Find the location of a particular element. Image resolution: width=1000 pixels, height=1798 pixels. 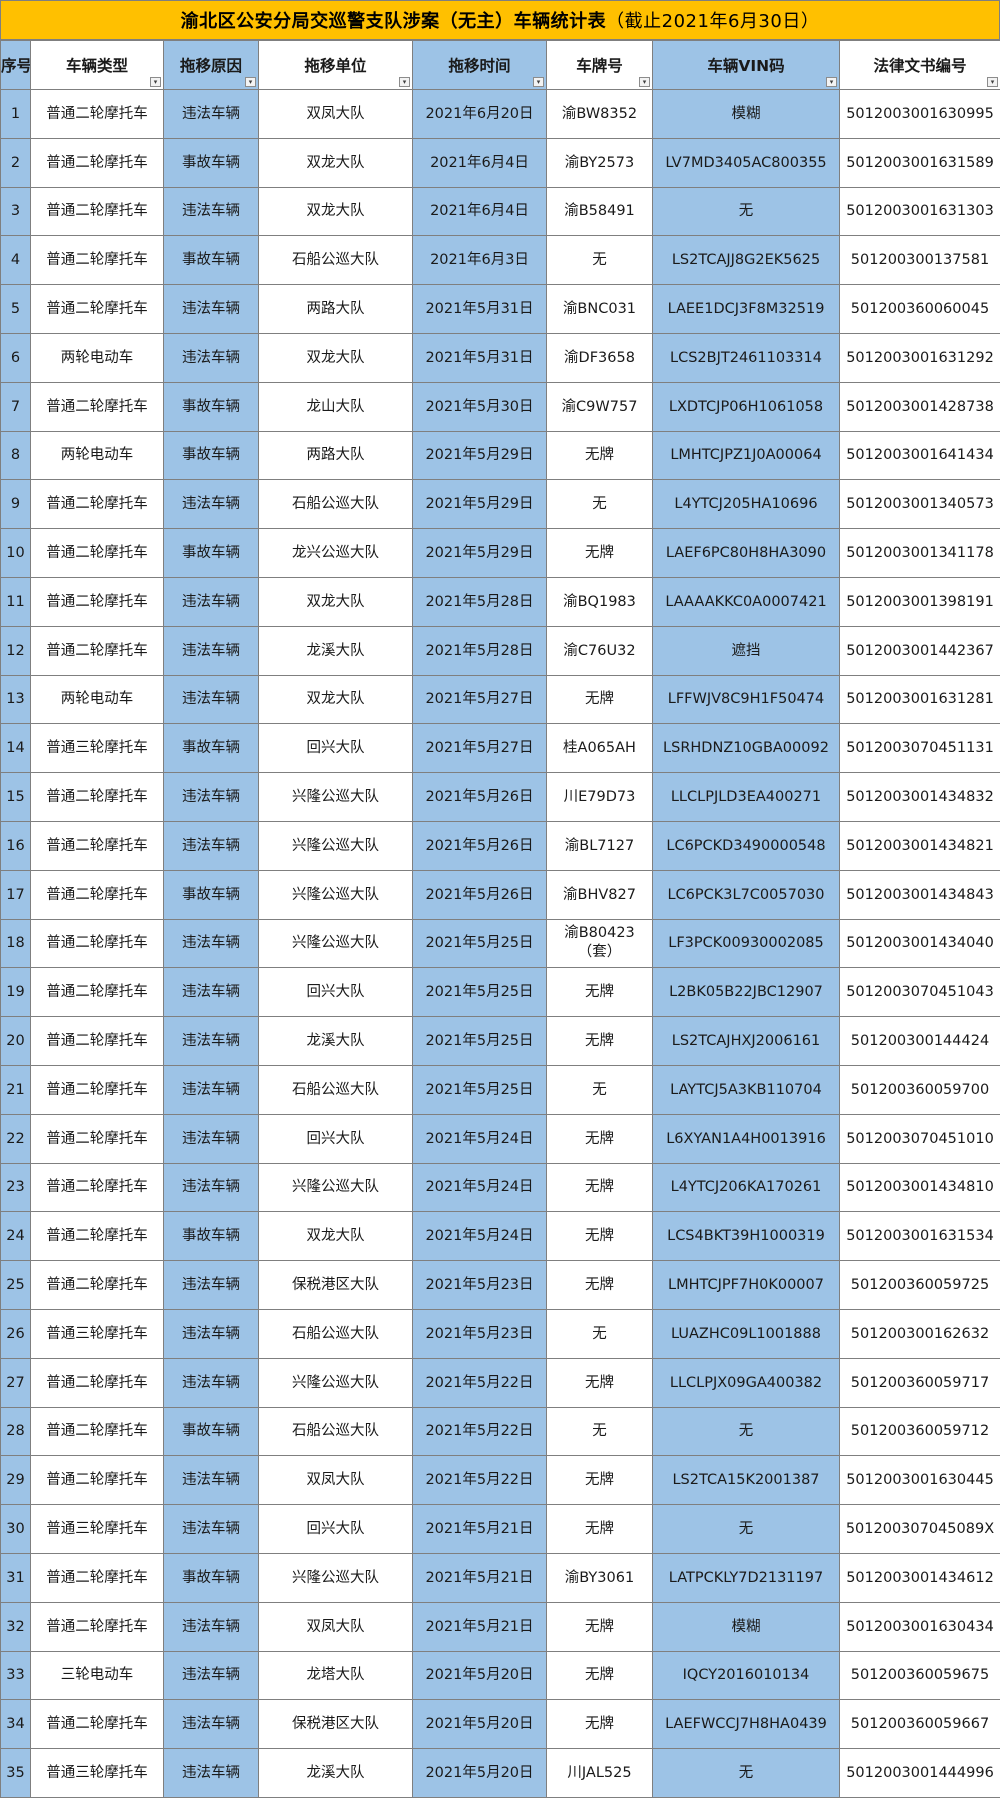

cell-tow-date: 2021年5月22日 is located at coordinates (480, 1431).